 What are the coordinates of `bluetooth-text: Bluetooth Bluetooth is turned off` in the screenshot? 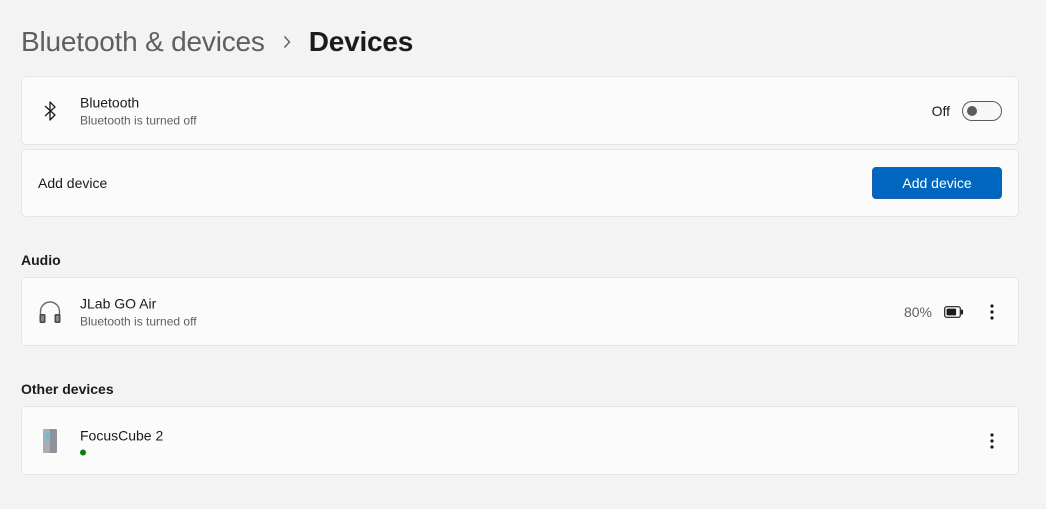 It's located at (138, 110).